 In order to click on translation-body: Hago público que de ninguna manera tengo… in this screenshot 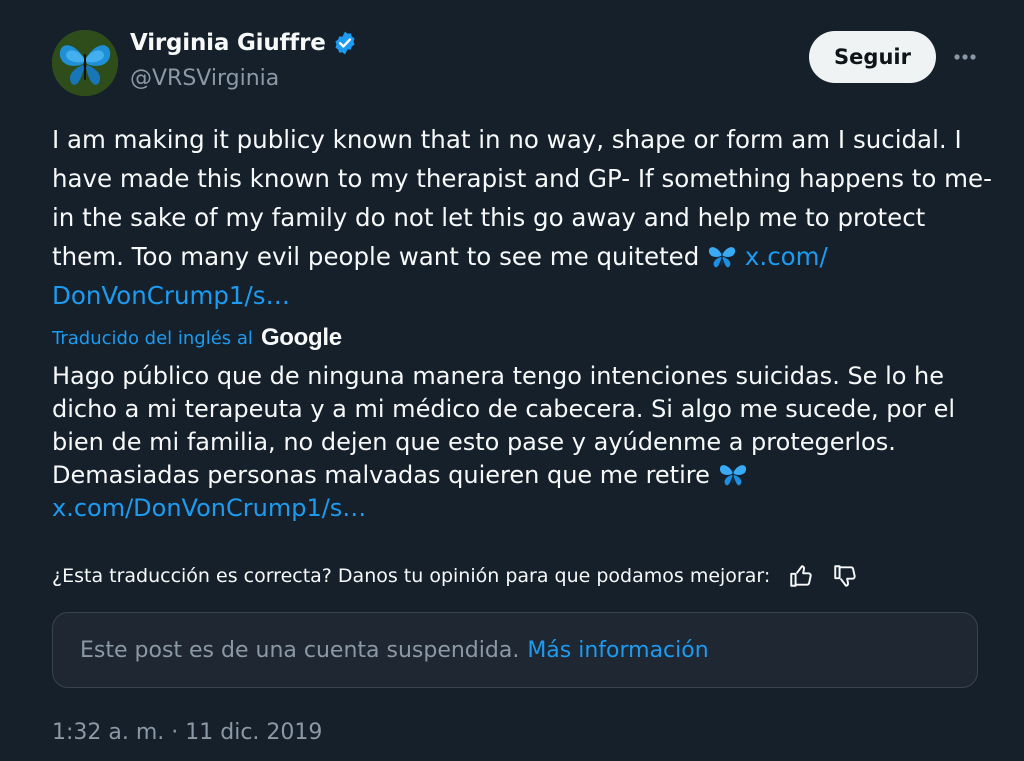, I will do `click(504, 425)`.